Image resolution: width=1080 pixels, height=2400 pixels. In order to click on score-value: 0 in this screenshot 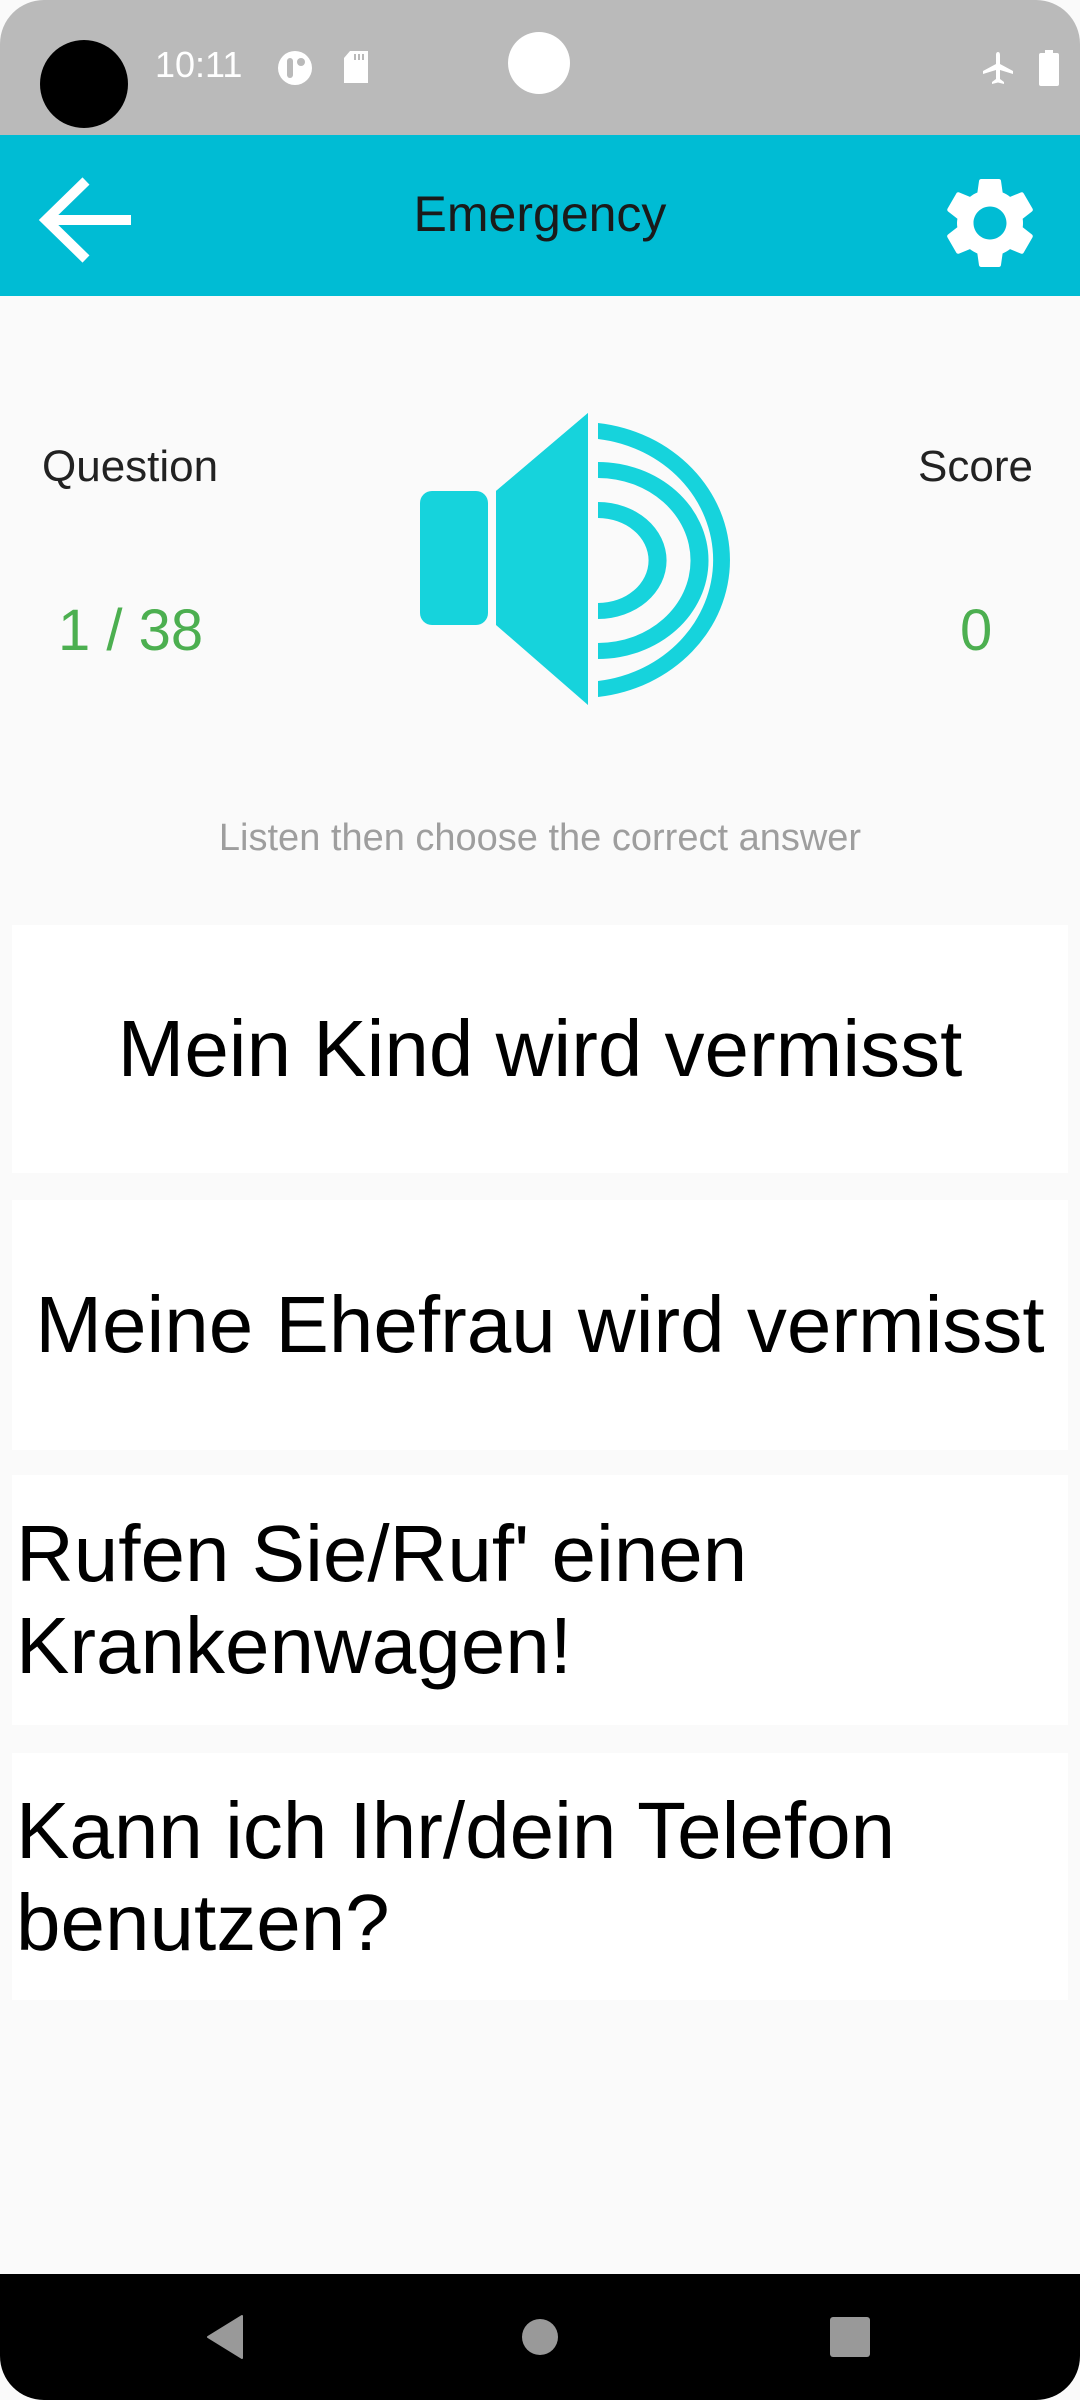, I will do `click(976, 630)`.